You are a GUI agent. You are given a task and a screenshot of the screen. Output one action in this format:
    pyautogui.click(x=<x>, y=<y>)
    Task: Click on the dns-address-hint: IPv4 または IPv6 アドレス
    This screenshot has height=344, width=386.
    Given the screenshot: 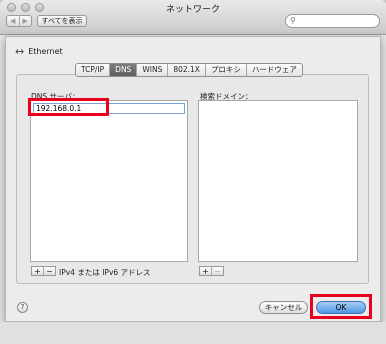 What is the action you would take?
    pyautogui.click(x=105, y=272)
    